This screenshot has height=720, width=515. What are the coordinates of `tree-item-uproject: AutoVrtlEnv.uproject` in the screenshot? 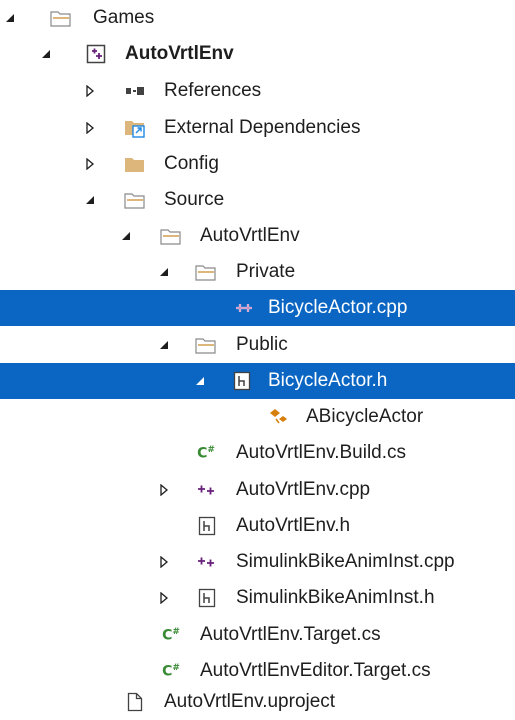 It's located at (257, 702).